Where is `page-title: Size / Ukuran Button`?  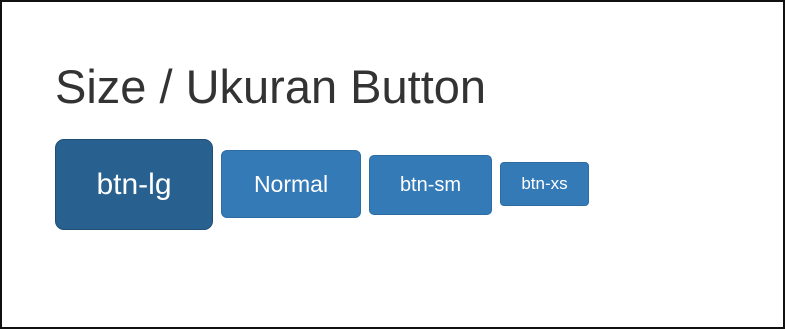
page-title: Size / Ukuran Button is located at coordinates (271, 86).